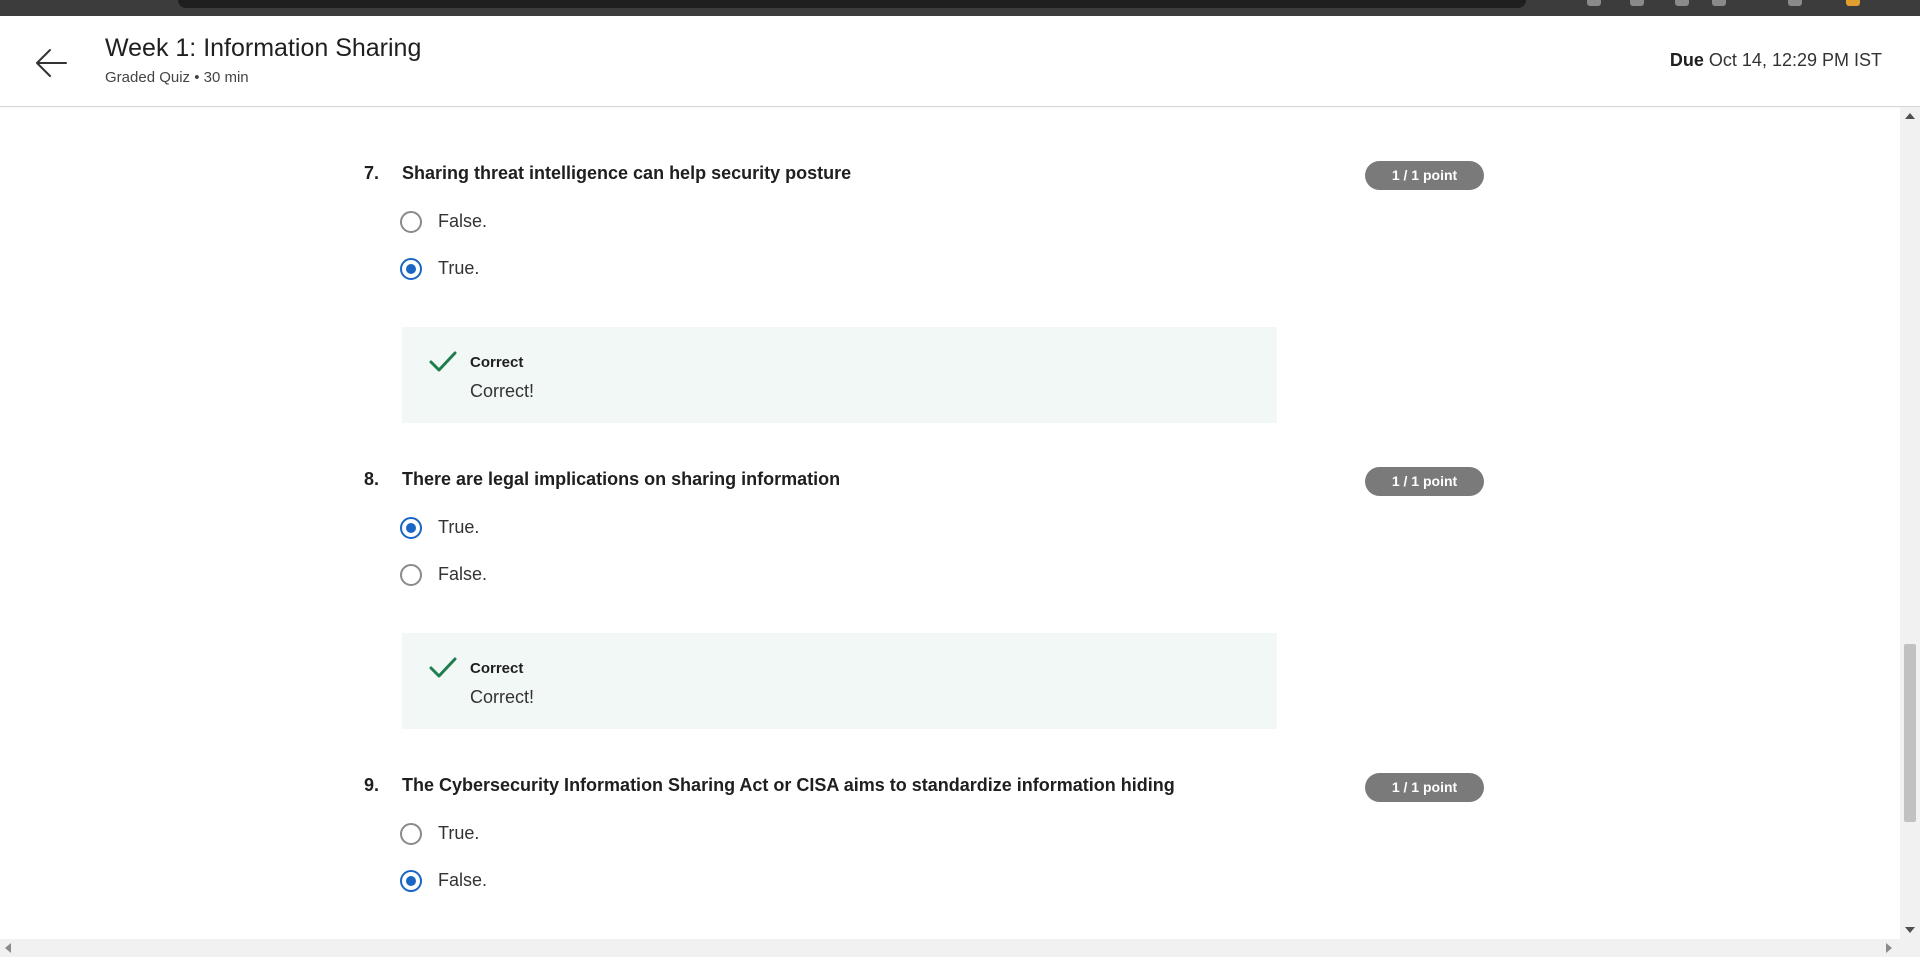 This screenshot has height=957, width=1920. What do you see at coordinates (1910, 116) in the screenshot?
I see `scroll-up-arrow-icon` at bounding box center [1910, 116].